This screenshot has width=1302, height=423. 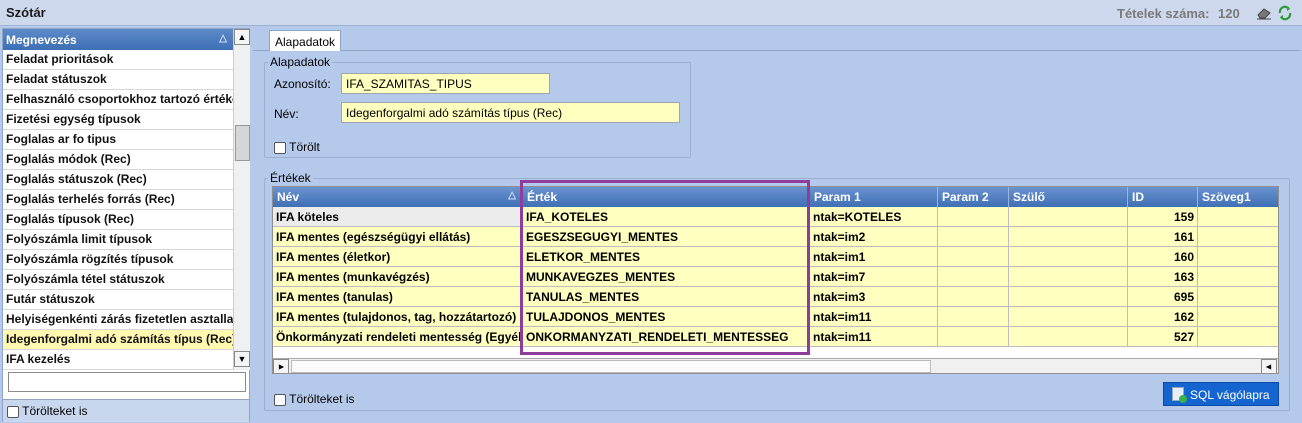 I want to click on list-header: Megnevezés △, so click(x=118, y=39).